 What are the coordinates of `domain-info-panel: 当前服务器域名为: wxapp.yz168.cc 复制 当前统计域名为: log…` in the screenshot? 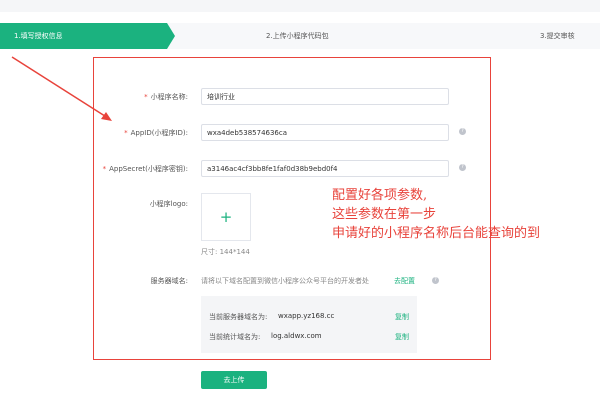 It's located at (309, 324).